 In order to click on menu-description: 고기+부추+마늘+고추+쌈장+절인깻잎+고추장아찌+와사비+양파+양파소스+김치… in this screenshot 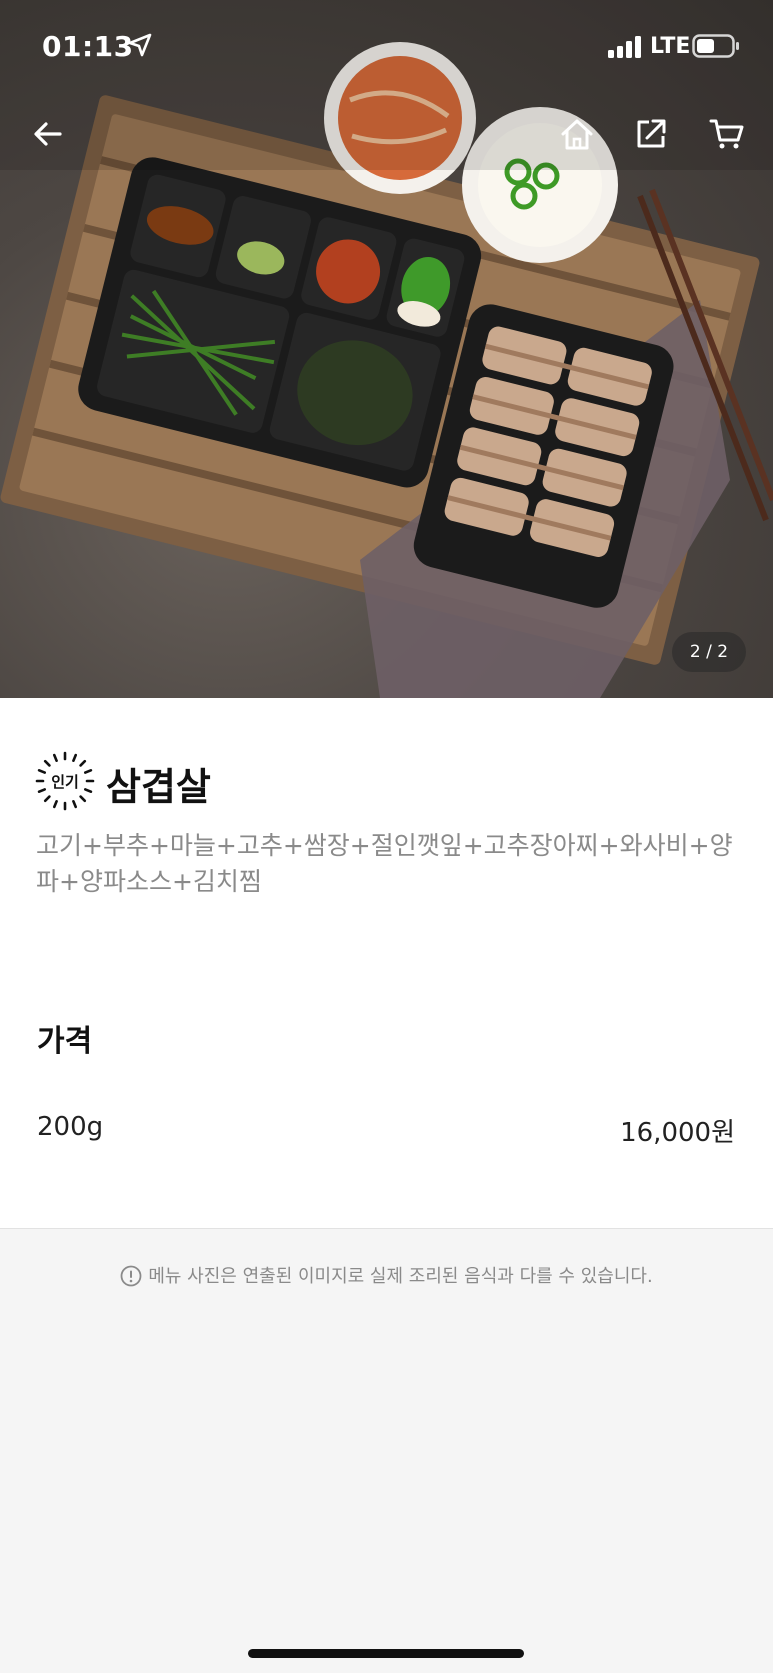, I will do `click(384, 863)`.